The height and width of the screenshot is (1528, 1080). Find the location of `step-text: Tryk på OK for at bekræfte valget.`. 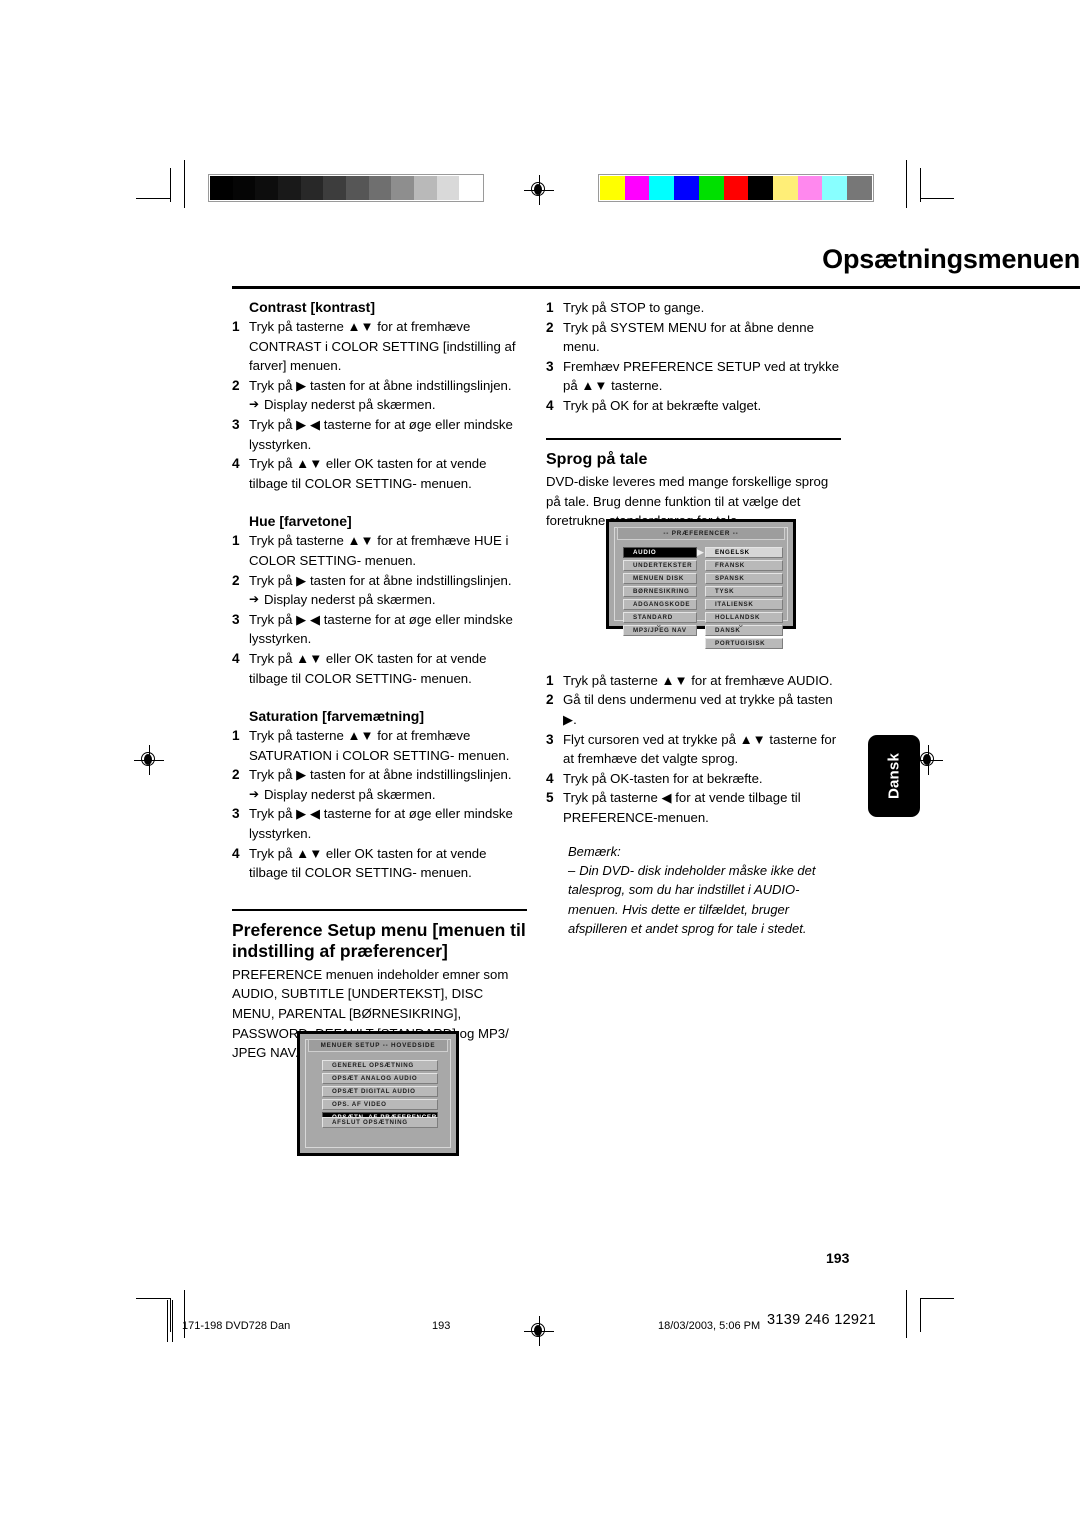

step-text: Tryk på OK for at bekræfte valget. is located at coordinates (662, 405).